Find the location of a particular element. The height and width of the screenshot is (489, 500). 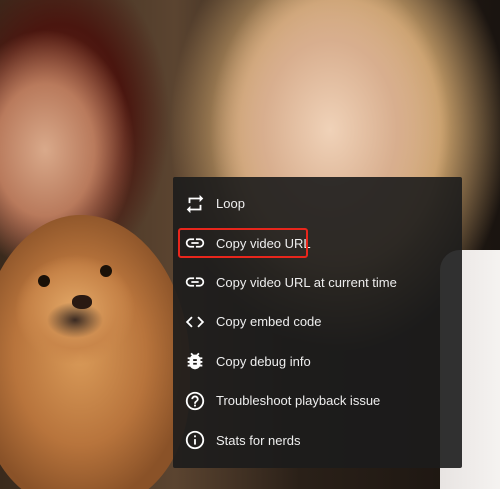

menu-item-copy-video-url-at-time: Copy video URL at current time is located at coordinates (317, 282).